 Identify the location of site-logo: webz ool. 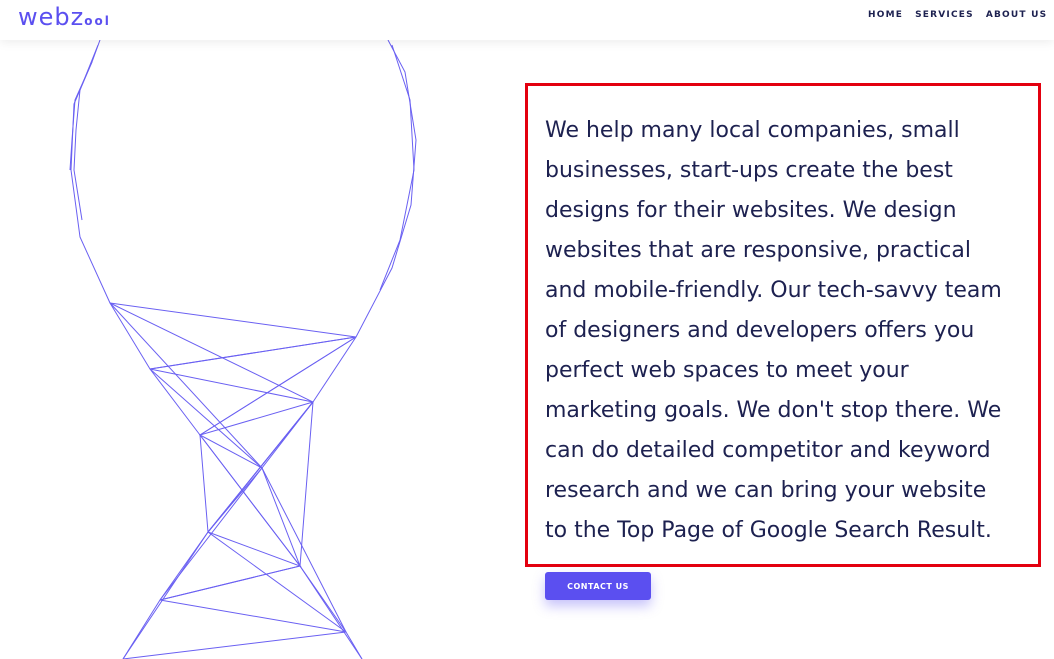
(64, 18).